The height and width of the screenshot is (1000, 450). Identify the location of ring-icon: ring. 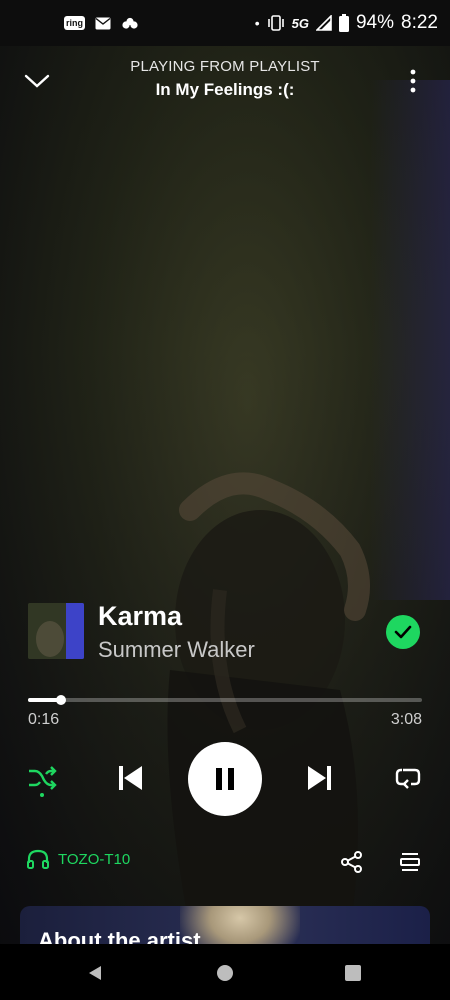
(74, 23).